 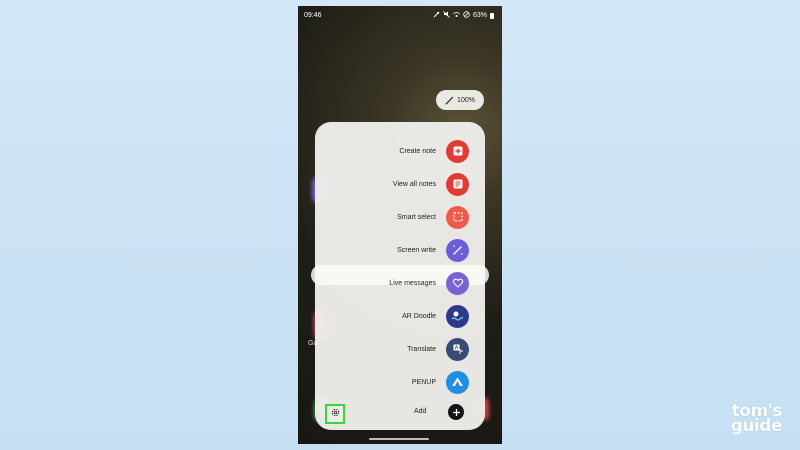 What do you see at coordinates (492, 15) in the screenshot?
I see `battery-icon` at bounding box center [492, 15].